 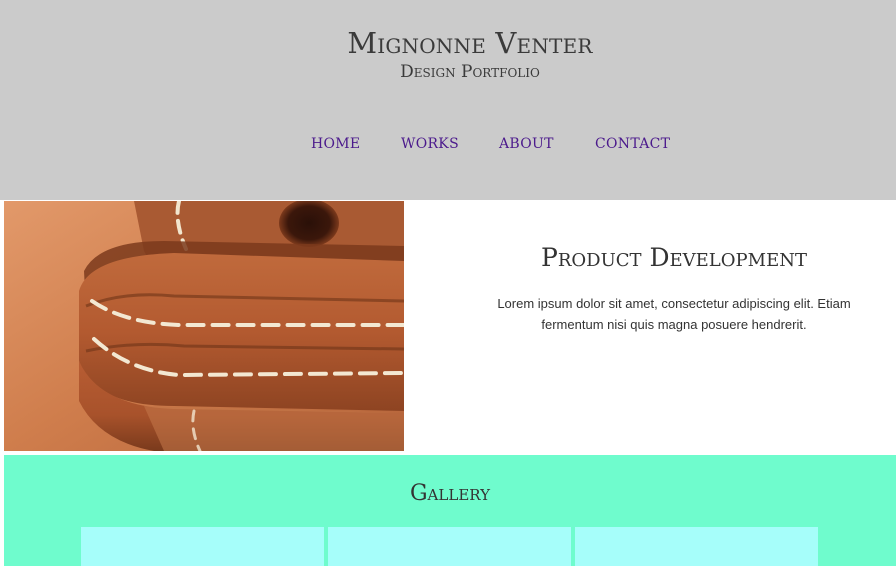 What do you see at coordinates (470, 72) in the screenshot?
I see `site-subtitle: Design Portfolio` at bounding box center [470, 72].